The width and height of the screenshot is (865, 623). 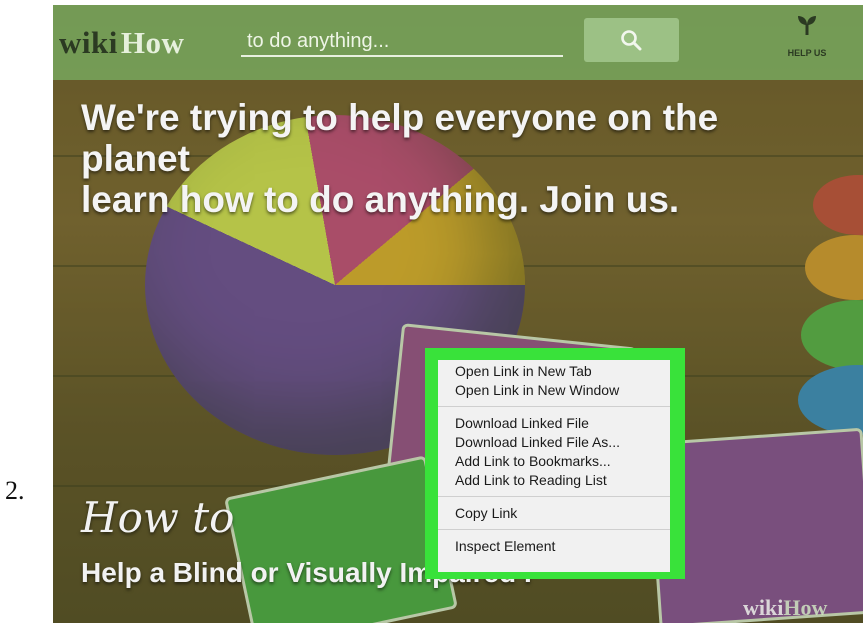 I want to click on how-to-label: How to, so click(x=158, y=517).